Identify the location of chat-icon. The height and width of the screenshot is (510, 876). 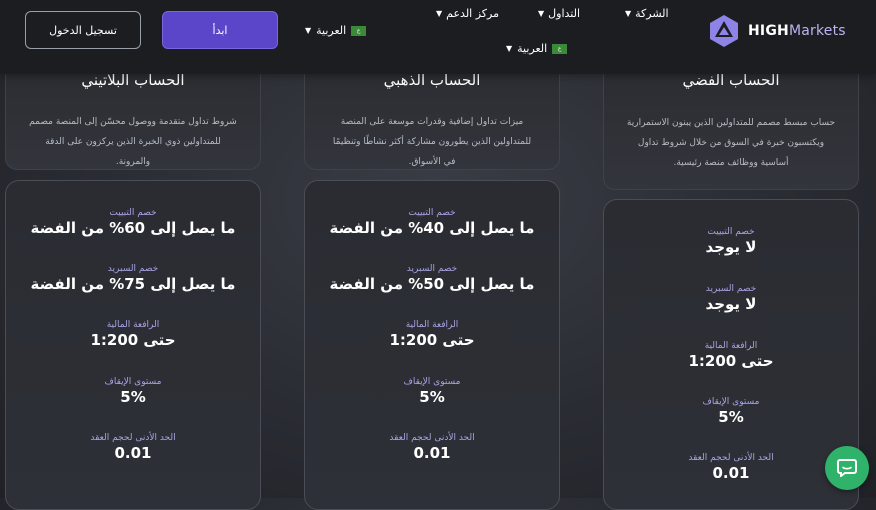
(847, 468).